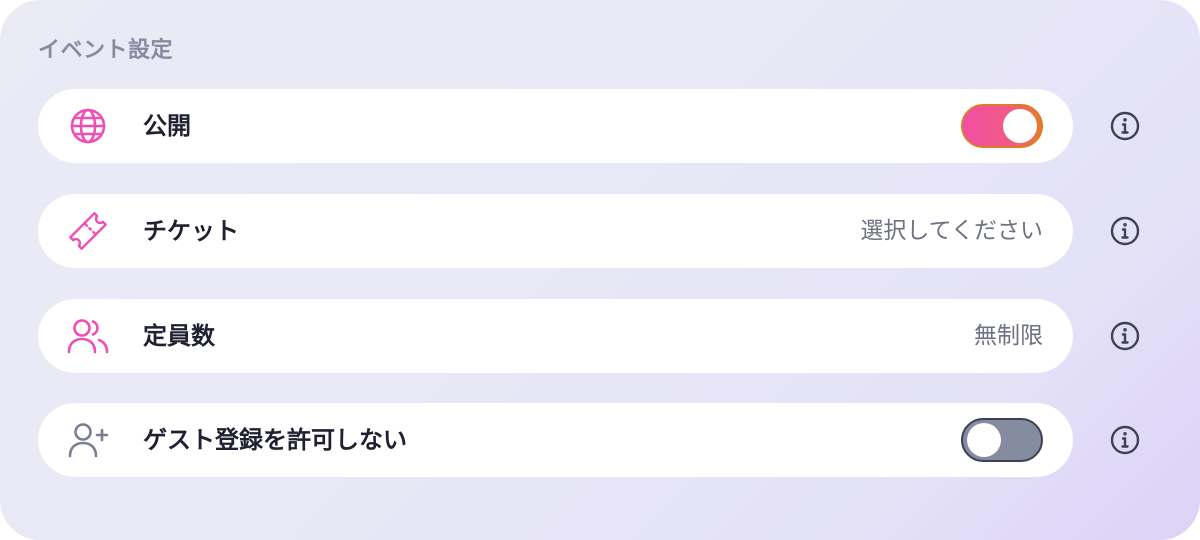 Image resolution: width=1200 pixels, height=540 pixels. What do you see at coordinates (191, 231) in the screenshot?
I see `setting-label: チケット` at bounding box center [191, 231].